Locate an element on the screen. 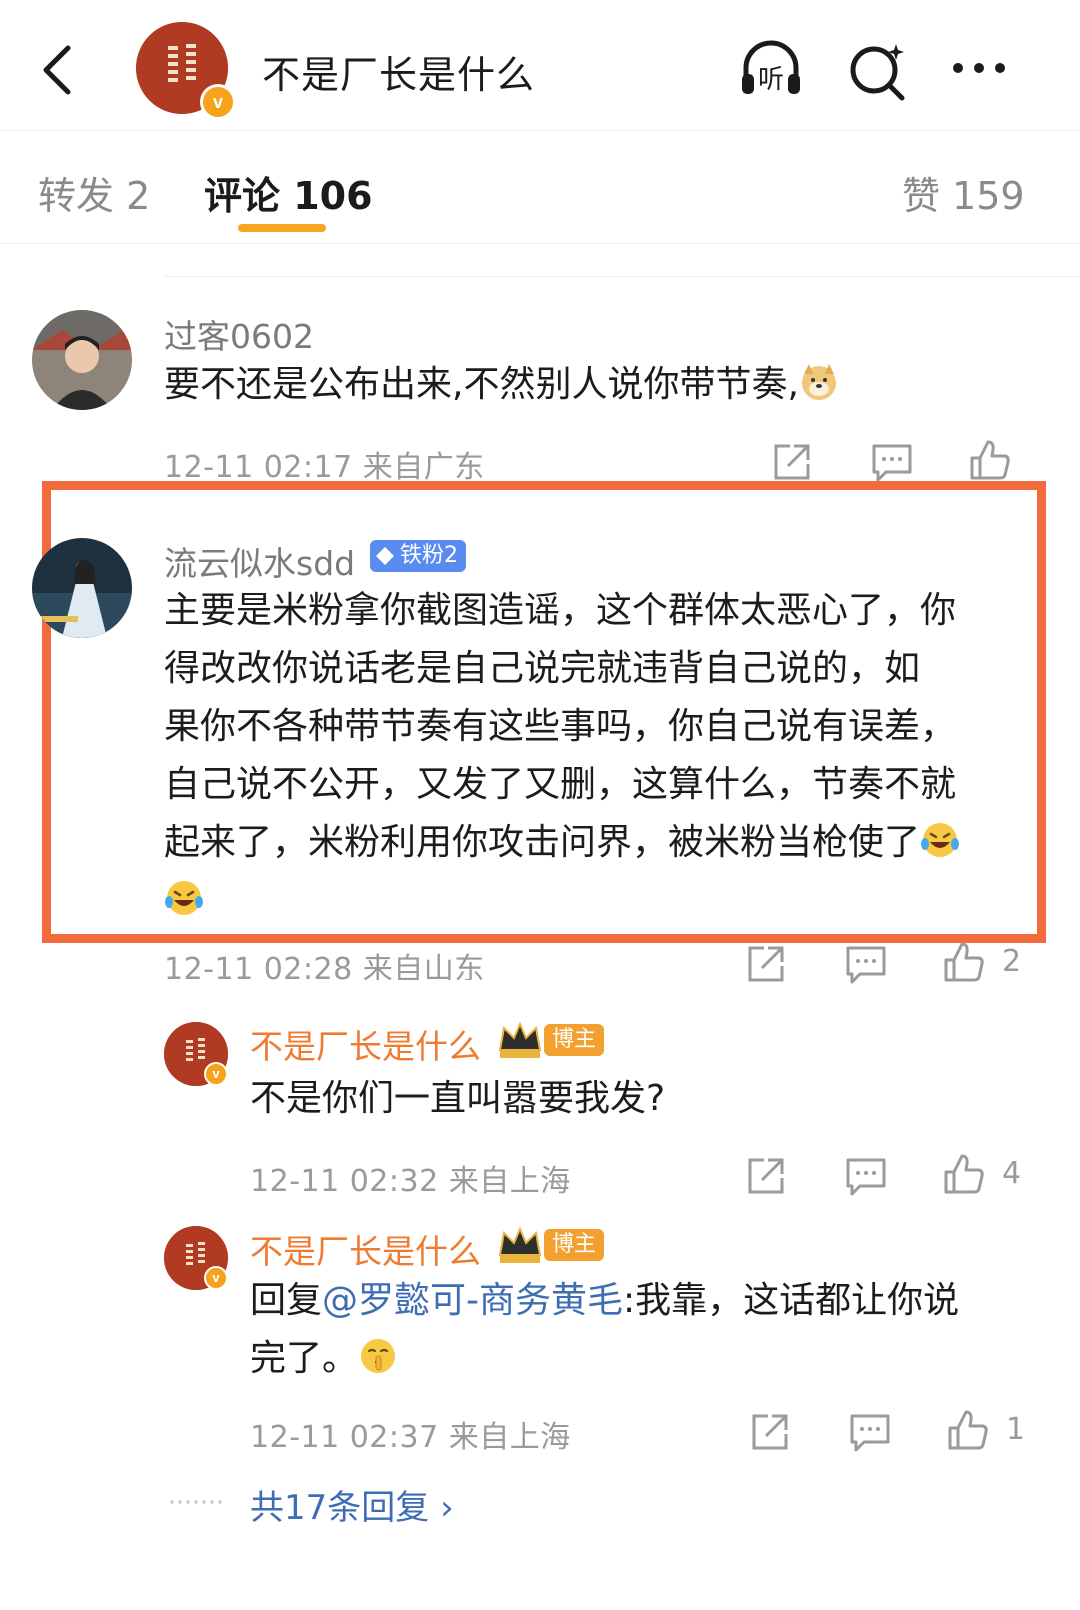  like-count: 2 is located at coordinates (1012, 961).